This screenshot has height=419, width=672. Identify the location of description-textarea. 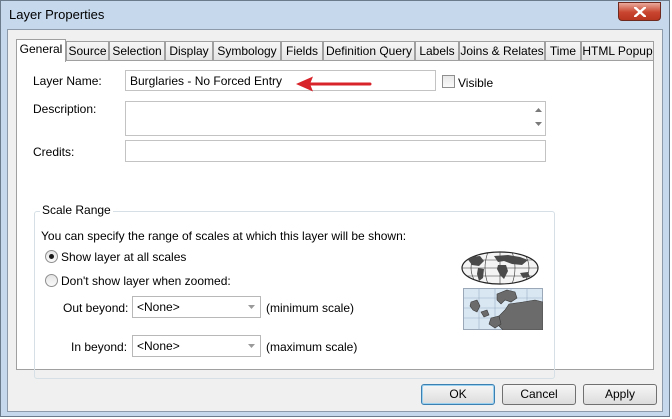
(335, 118).